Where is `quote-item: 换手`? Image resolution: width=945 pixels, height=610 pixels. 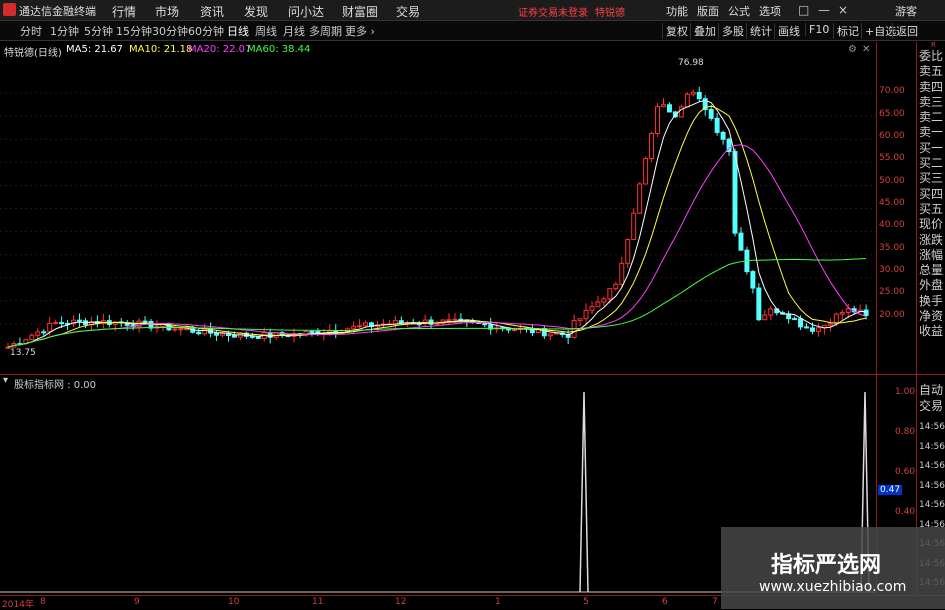 quote-item: 换手 is located at coordinates (931, 300).